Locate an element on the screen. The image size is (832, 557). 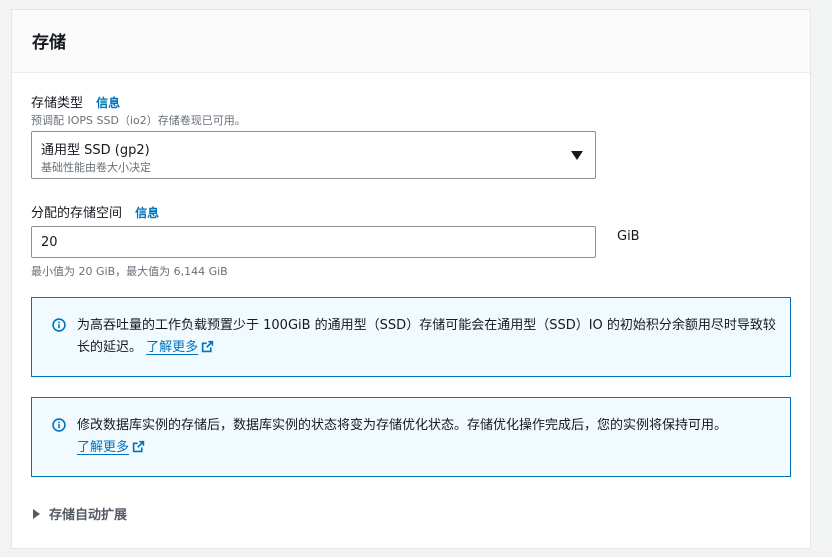
allocated-storage-info-link: 信息 is located at coordinates (147, 213).